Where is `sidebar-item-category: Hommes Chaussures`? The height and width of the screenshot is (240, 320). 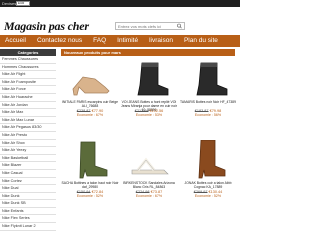
sidebar-item-category: Hommes Chaussures is located at coordinates (28, 68).